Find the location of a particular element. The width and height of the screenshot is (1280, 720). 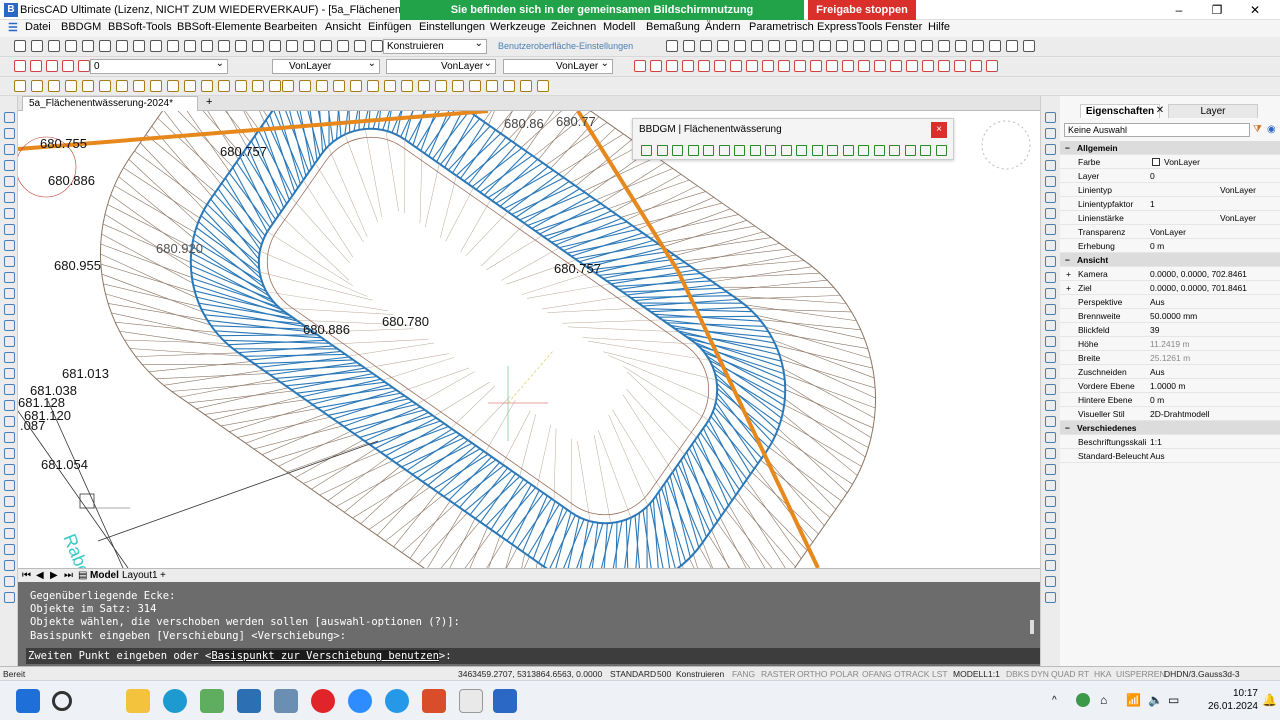

tab-list-icon: ▤ is located at coordinates (82, 575).